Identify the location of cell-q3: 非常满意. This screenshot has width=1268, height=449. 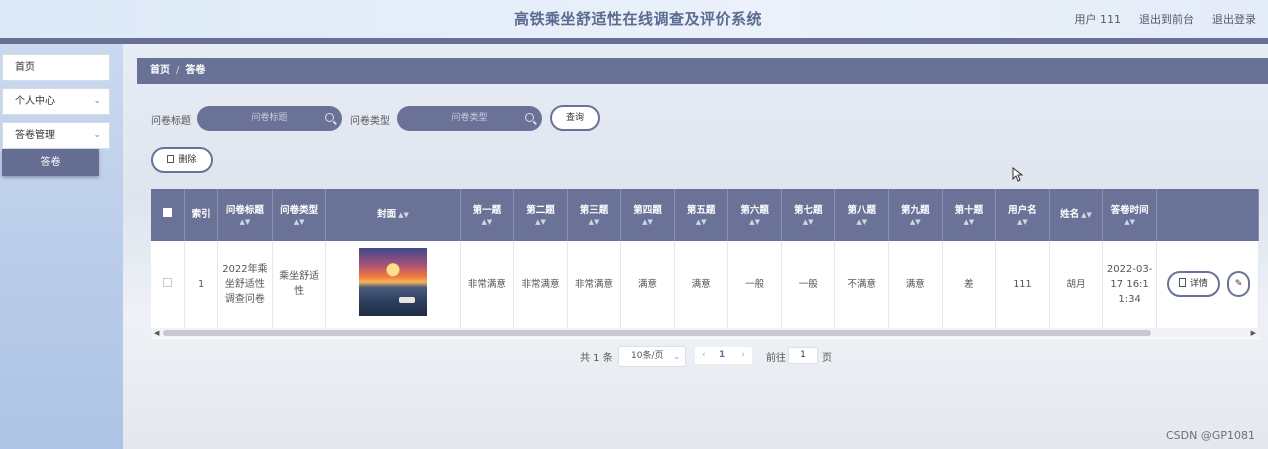
(594, 285).